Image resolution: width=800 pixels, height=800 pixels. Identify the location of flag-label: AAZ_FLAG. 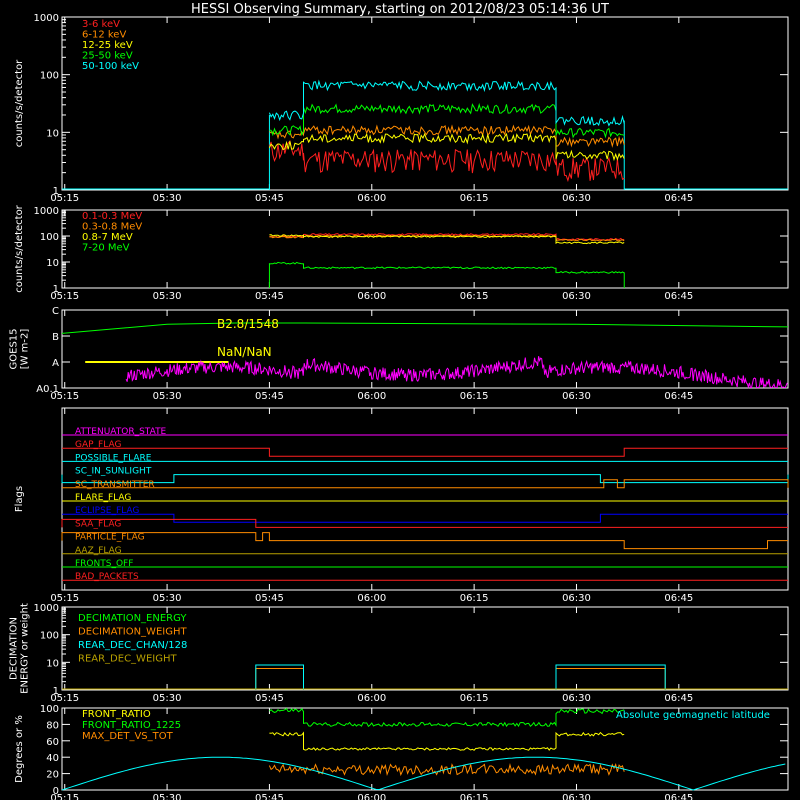
(98, 551).